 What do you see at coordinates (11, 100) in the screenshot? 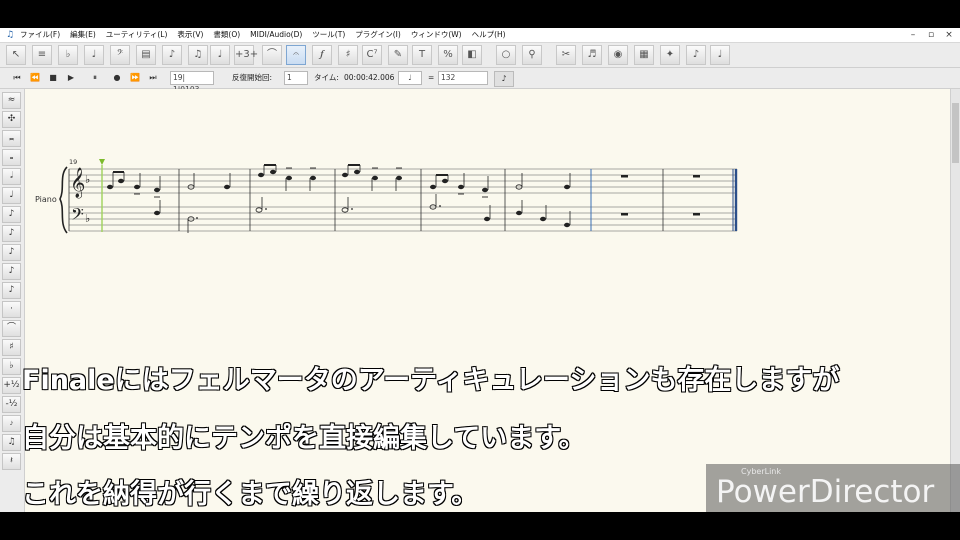
I see `palette-grip-icon: ≈` at bounding box center [11, 100].